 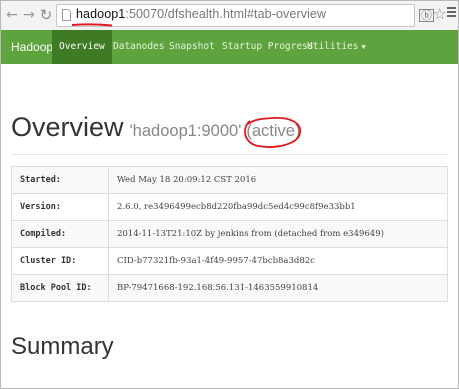 What do you see at coordinates (333, 46) in the screenshot?
I see `utilities-label: Utilities` at bounding box center [333, 46].